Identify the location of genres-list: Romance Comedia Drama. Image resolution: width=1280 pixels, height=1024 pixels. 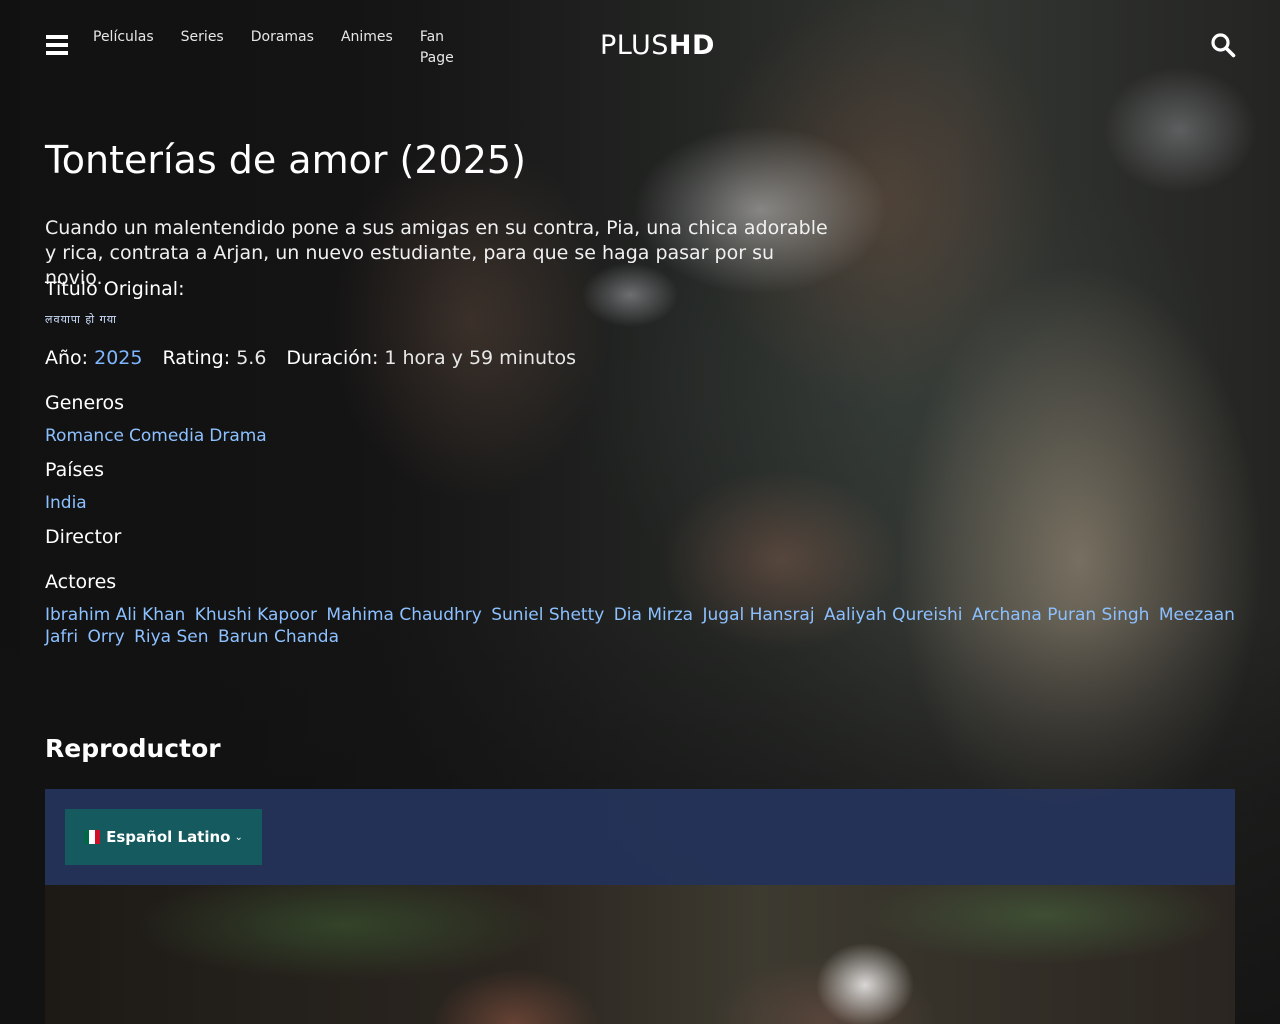
(158, 436).